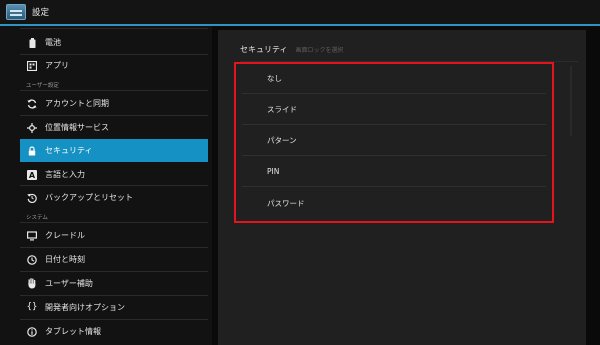  What do you see at coordinates (32, 307) in the screenshot?
I see `braces-icon: {}` at bounding box center [32, 307].